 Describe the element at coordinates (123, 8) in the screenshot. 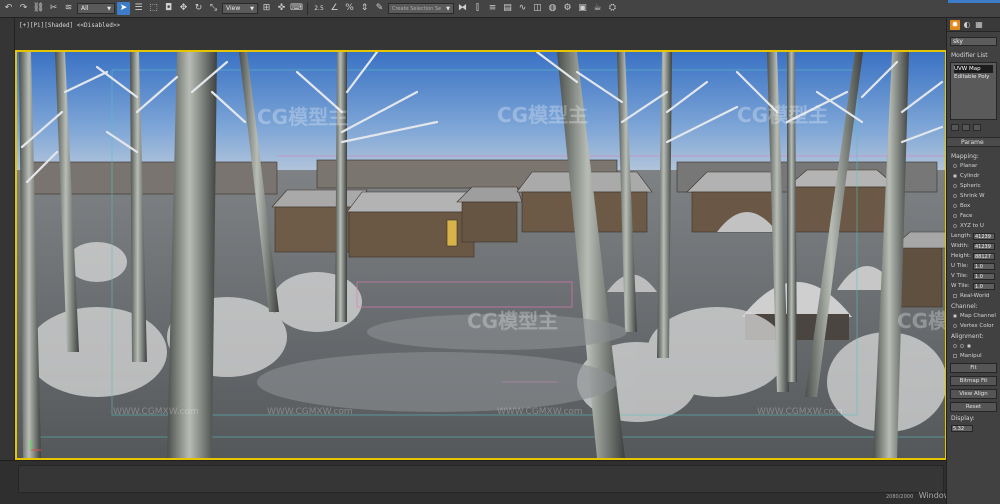

I see `select-object-icon: ➤` at that location.